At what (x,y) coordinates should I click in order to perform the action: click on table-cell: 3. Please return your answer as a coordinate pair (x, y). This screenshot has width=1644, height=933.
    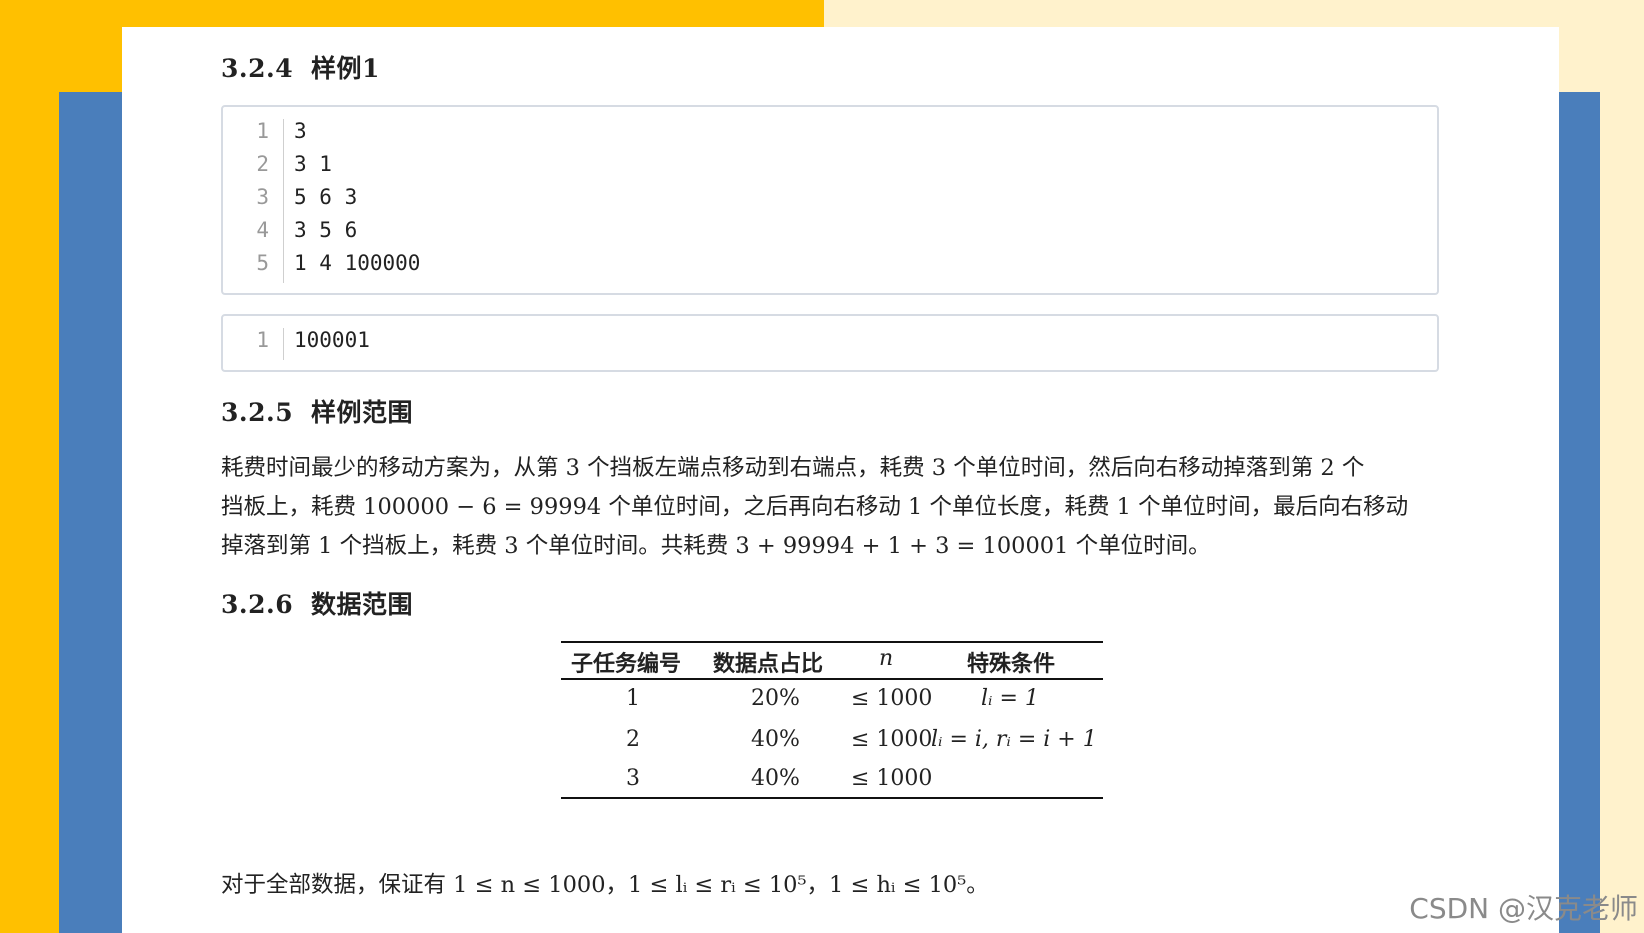
    Looking at the image, I should click on (633, 778).